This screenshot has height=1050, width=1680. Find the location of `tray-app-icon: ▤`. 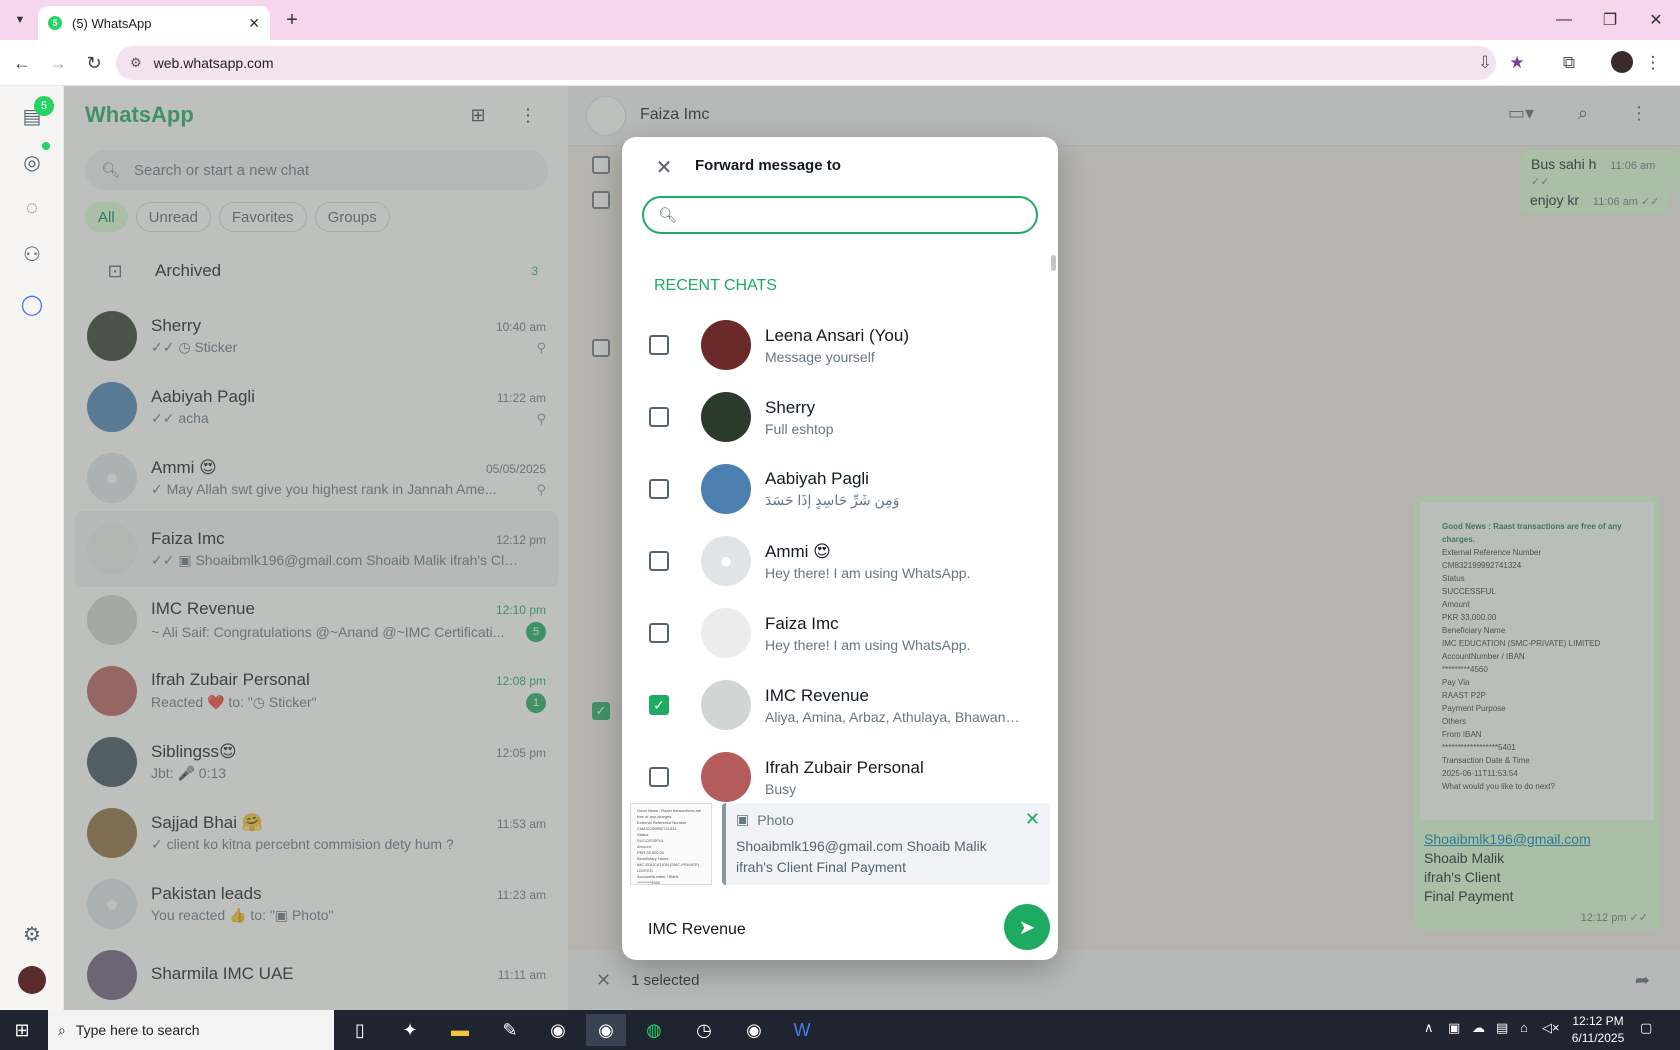

tray-app-icon: ▤ is located at coordinates (1502, 1028).